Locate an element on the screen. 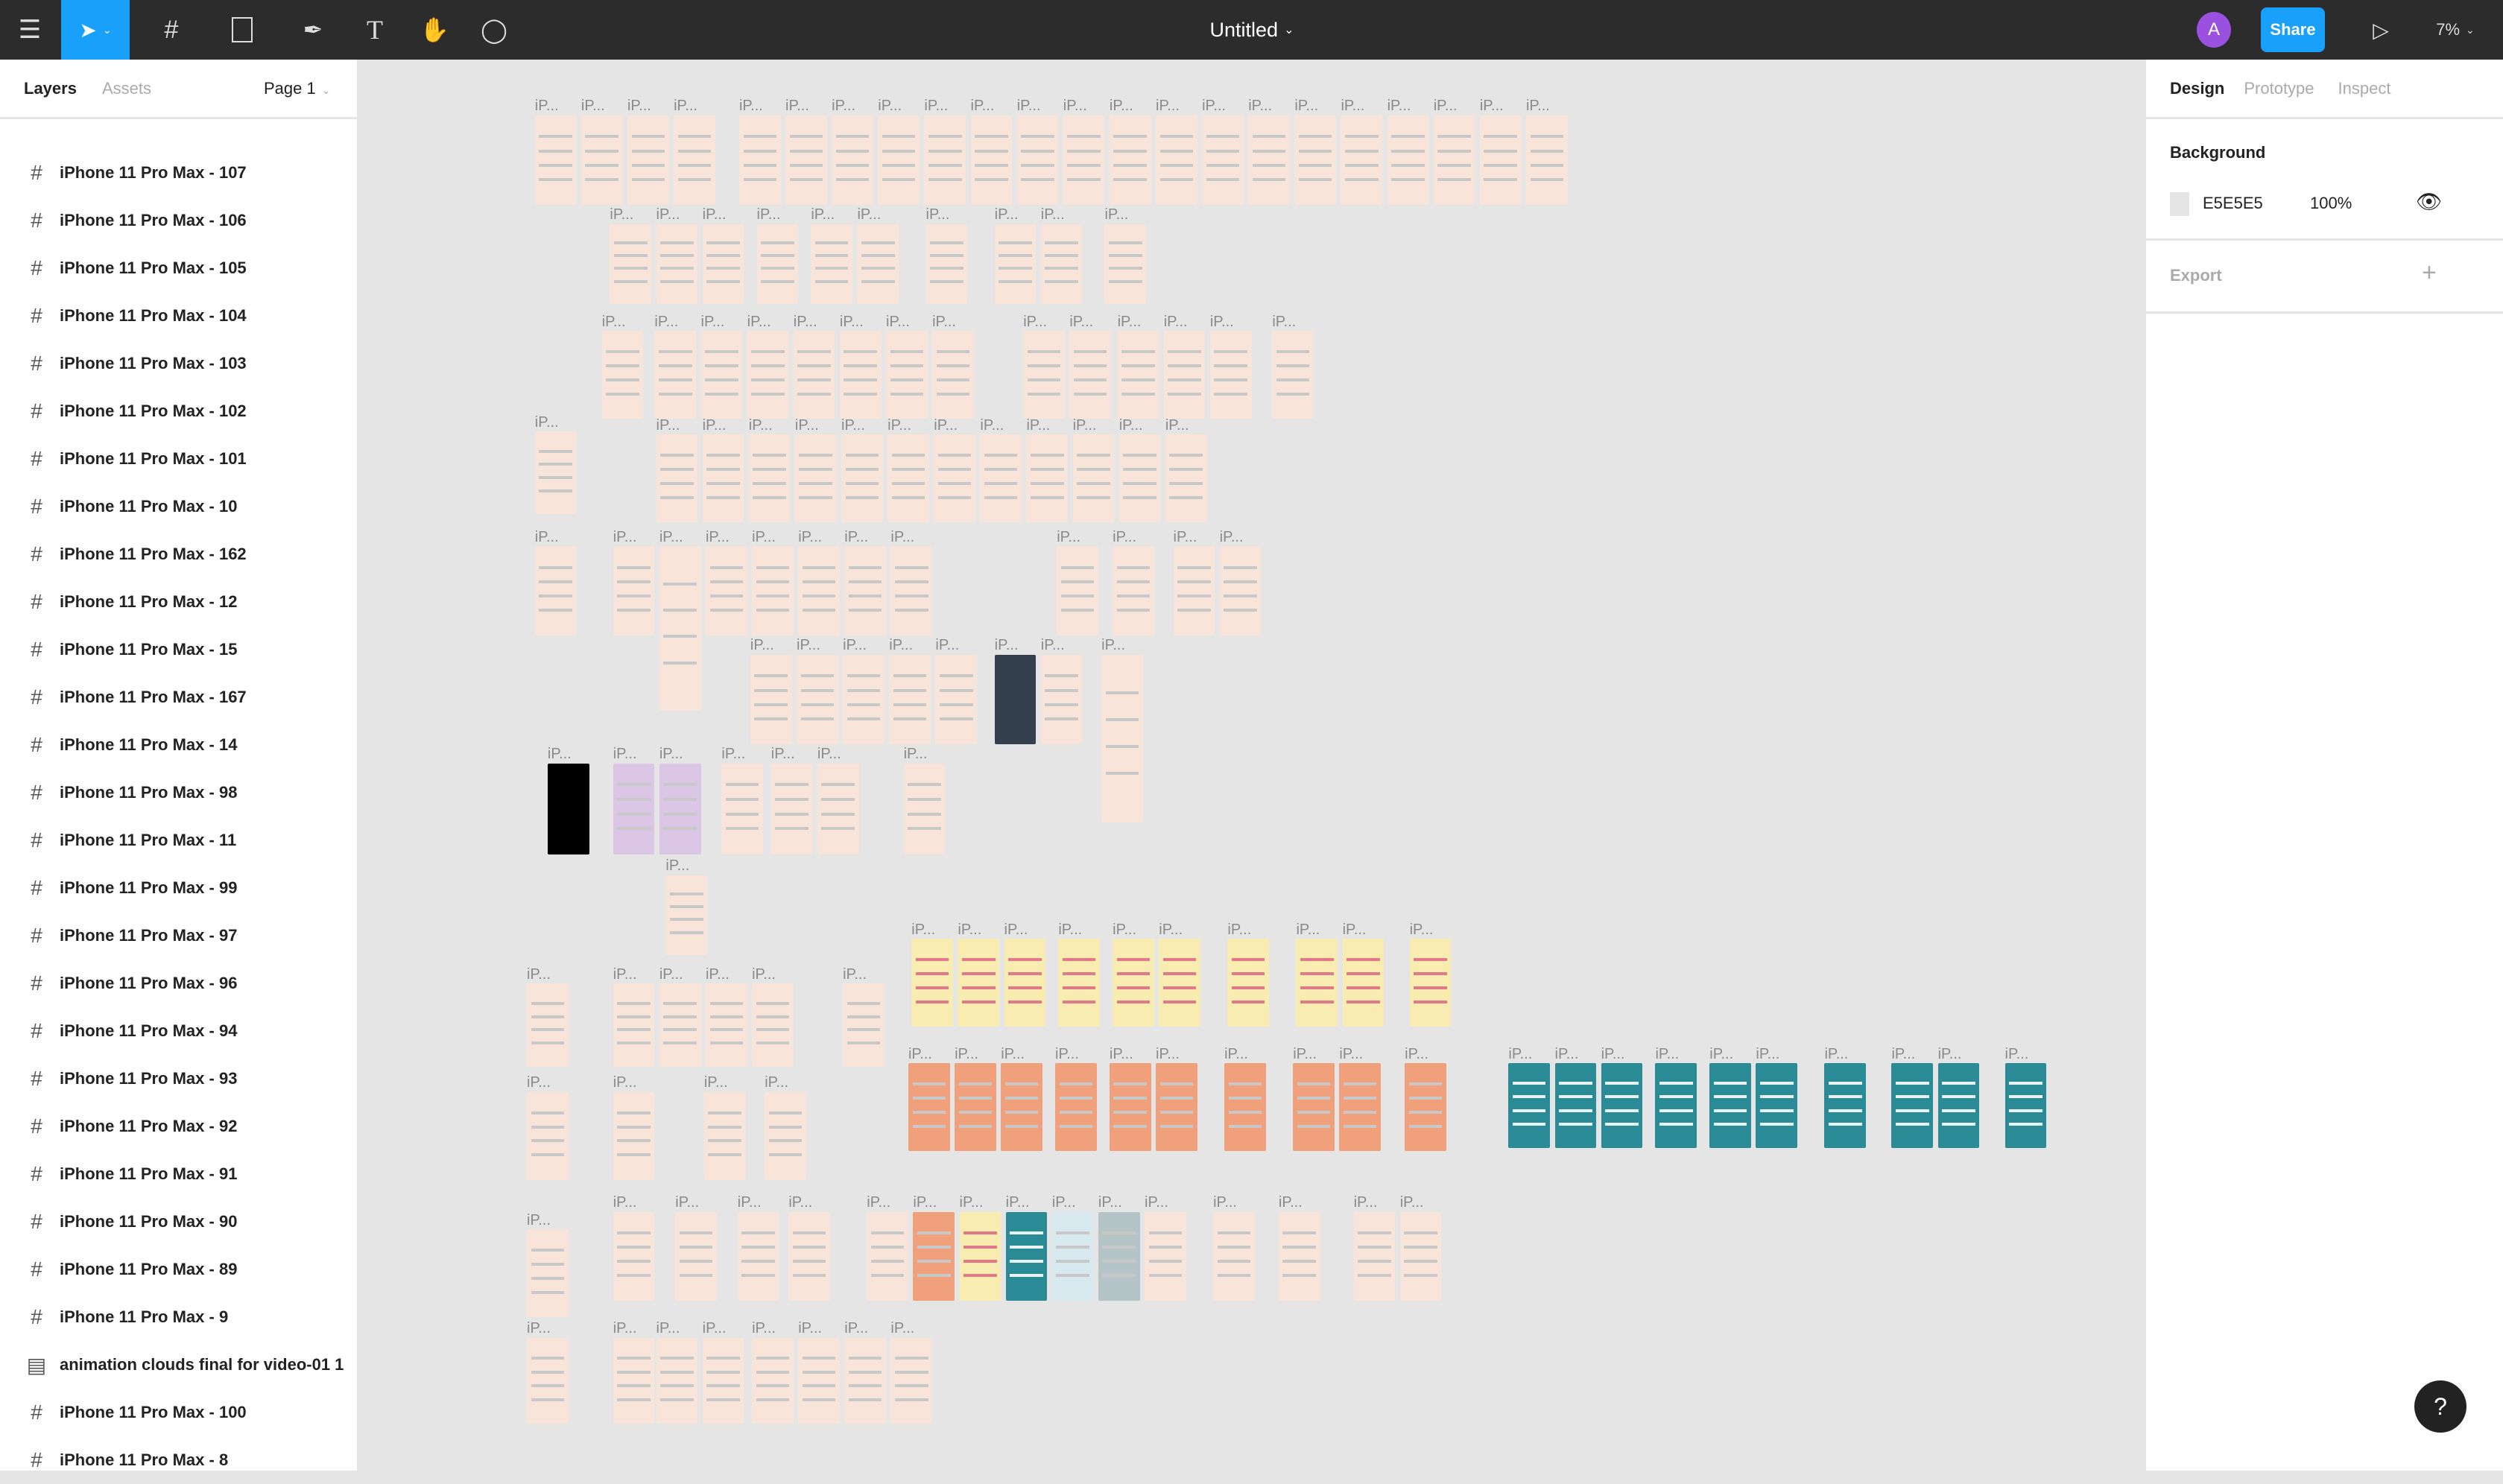 This screenshot has height=1484, width=2503. layer-item: # iPhone 11 Pro Max - 103 is located at coordinates (178, 364).